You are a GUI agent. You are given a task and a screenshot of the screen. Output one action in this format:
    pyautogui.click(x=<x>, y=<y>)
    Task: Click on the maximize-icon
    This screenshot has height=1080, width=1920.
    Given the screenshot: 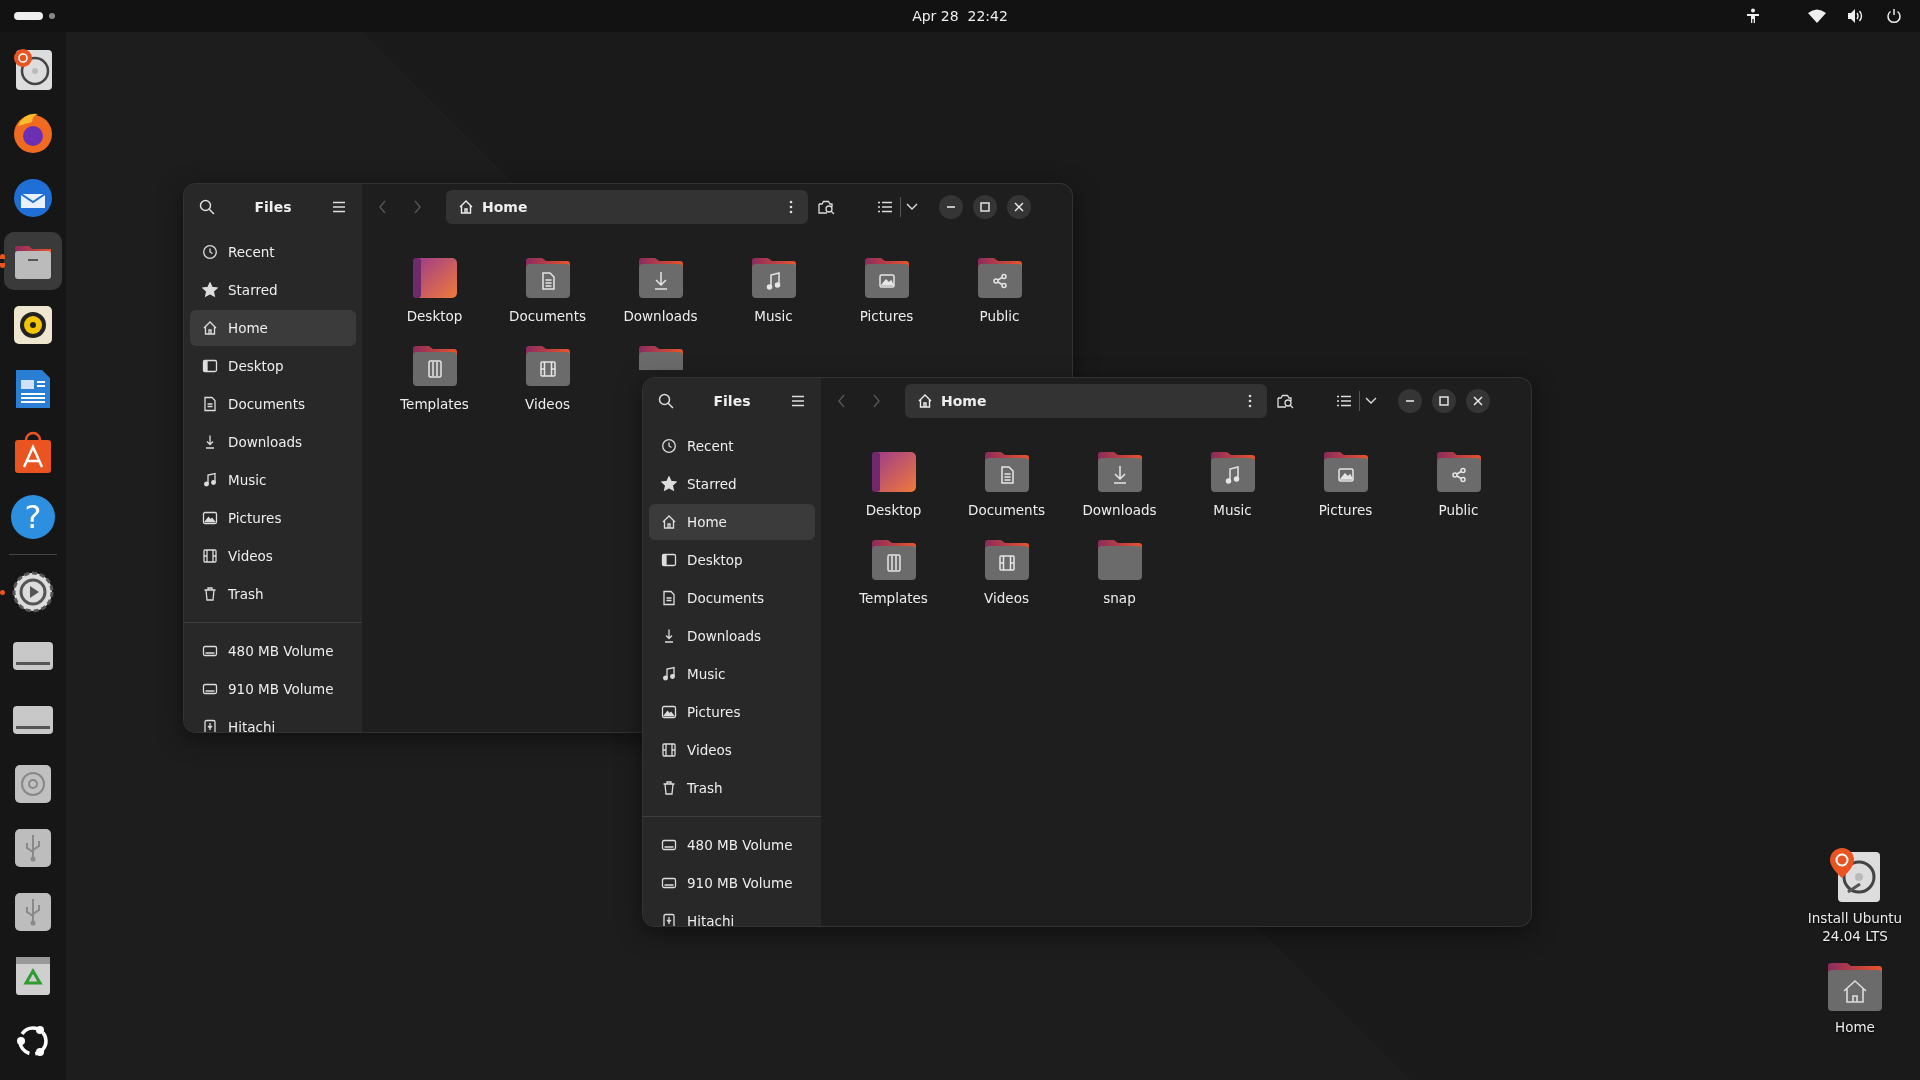 What is the action you would take?
    pyautogui.click(x=985, y=207)
    